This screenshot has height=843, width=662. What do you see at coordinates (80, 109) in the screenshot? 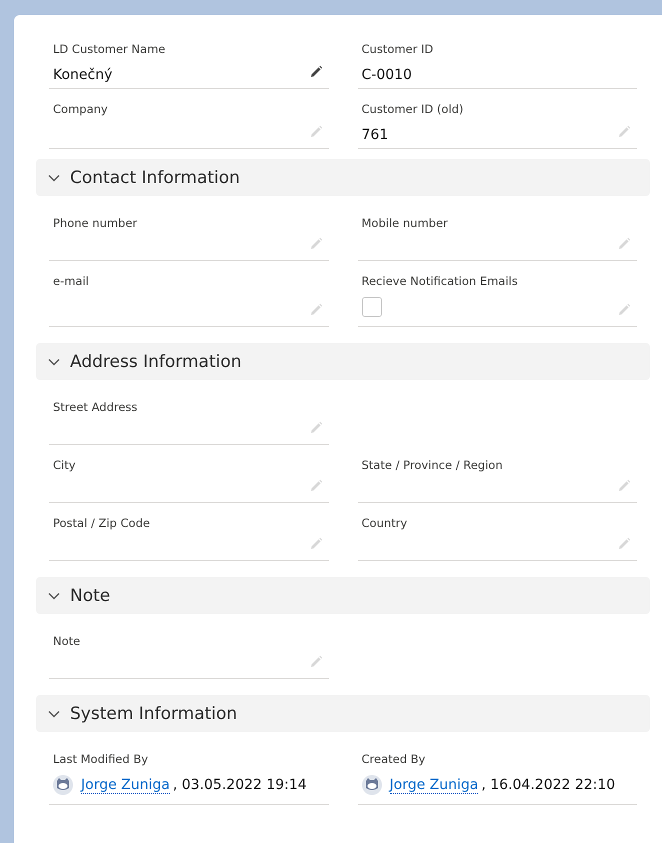
I see `field-label: Company` at bounding box center [80, 109].